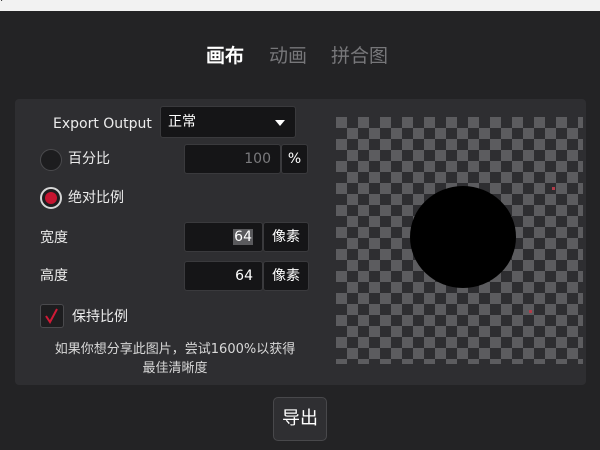 The height and width of the screenshot is (450, 600). What do you see at coordinates (89, 159) in the screenshot?
I see `percent-label: 百分比` at bounding box center [89, 159].